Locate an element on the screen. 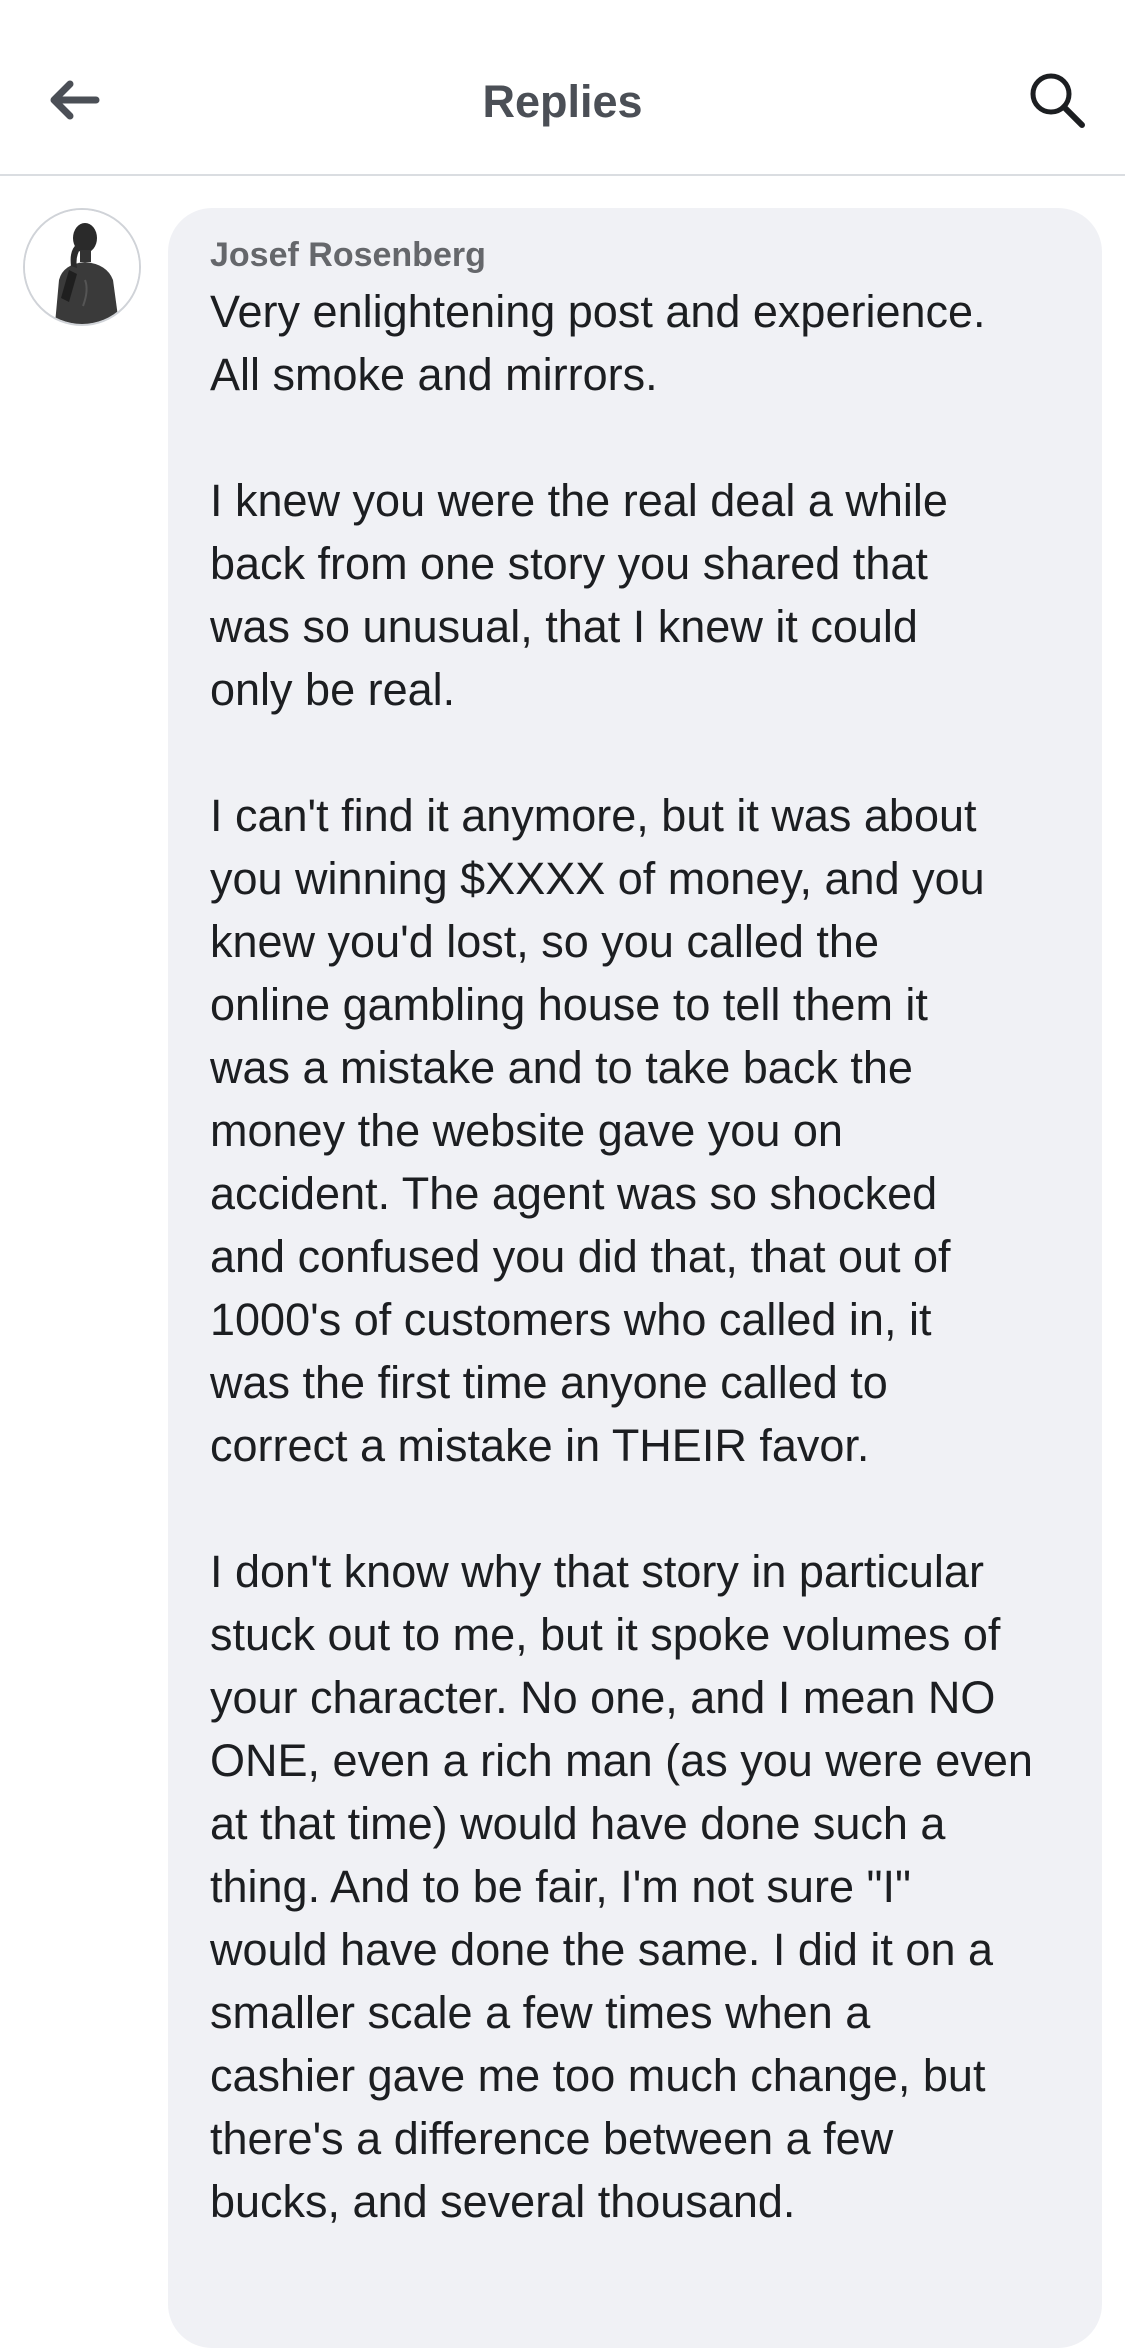 Image resolution: width=1125 pixels, height=2348 pixels. search-button is located at coordinates (1057, 100).